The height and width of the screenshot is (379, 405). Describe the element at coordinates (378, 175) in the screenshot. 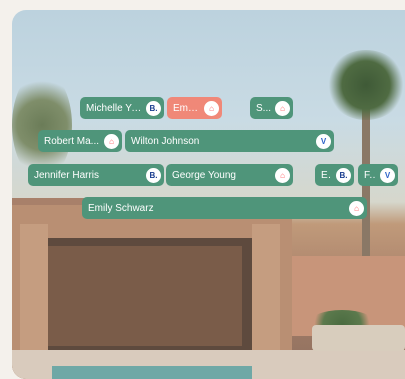

I see `booking-chip: F... V` at that location.